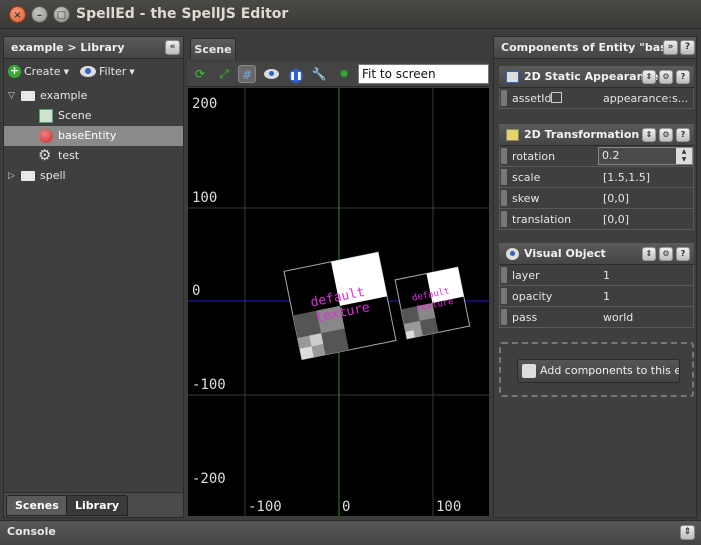 Image resolution: width=701 pixels, height=545 pixels. Describe the element at coordinates (11, 96) in the screenshot. I see `expand-arrow-icon: ▽` at that location.